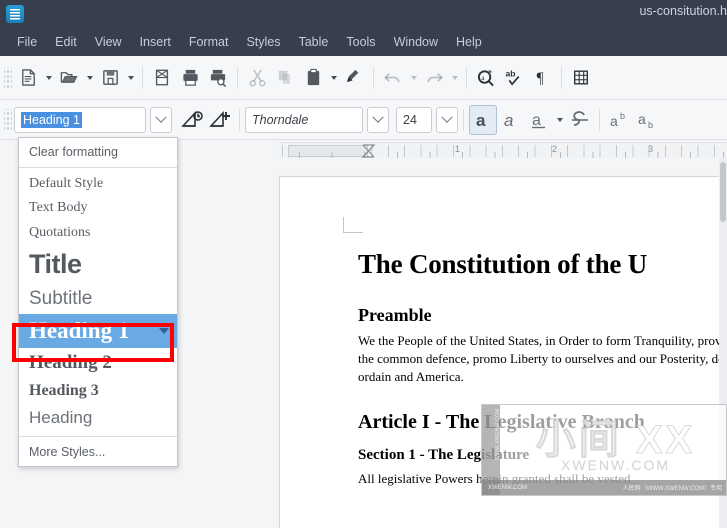  I want to click on paste-dropdown-icon, so click(333, 78).